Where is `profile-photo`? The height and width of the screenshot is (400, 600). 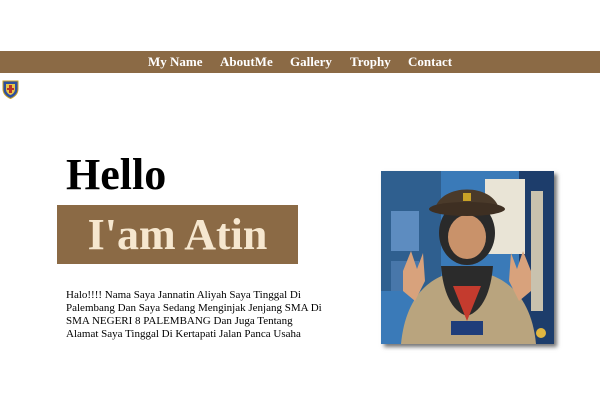 profile-photo is located at coordinates (467, 257).